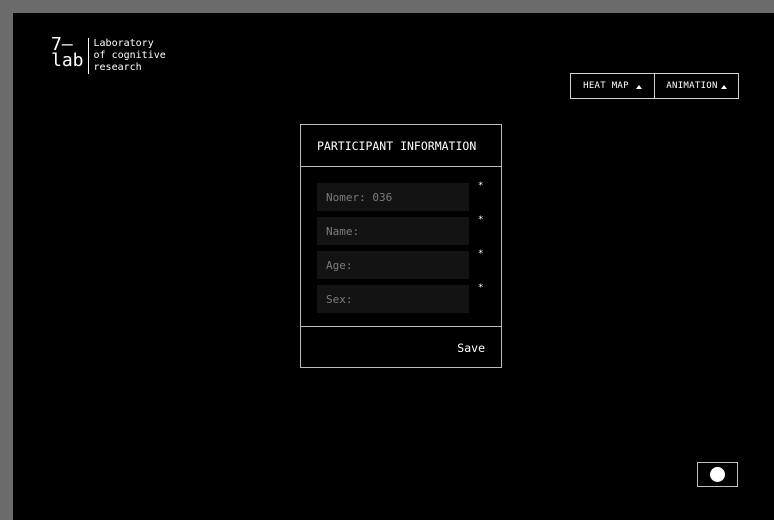  I want to click on sex-input, so click(393, 299).